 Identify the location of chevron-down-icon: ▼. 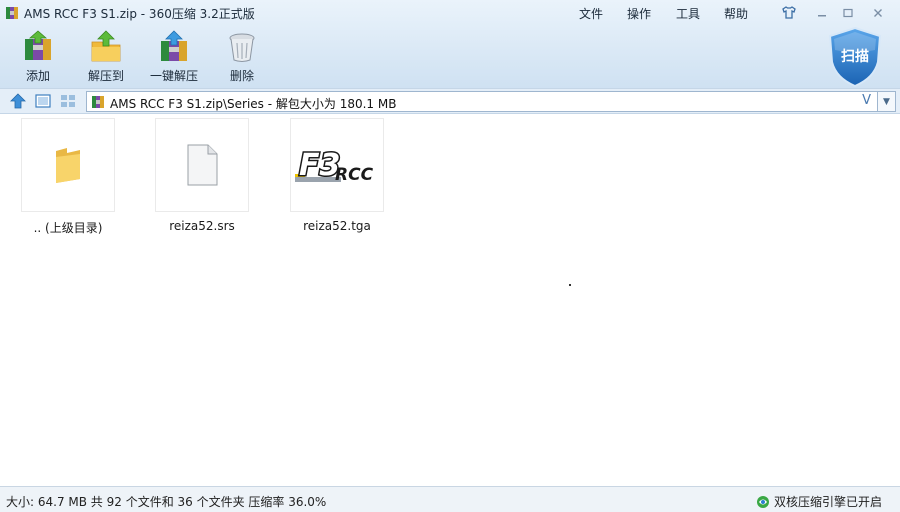
(886, 101).